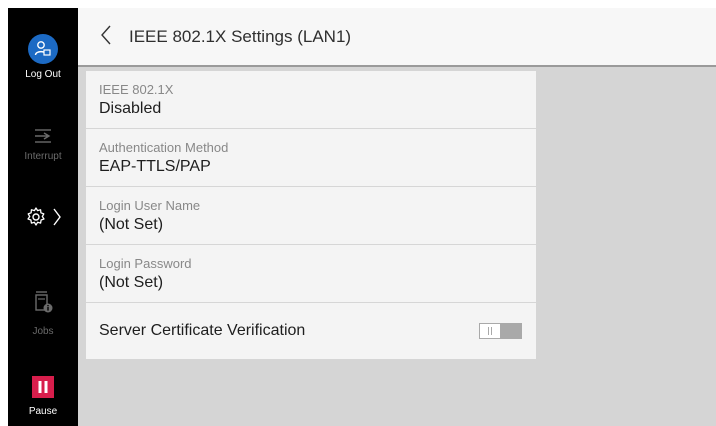 The width and height of the screenshot is (716, 426). What do you see at coordinates (150, 205) in the screenshot?
I see `setting-label: Login User Name` at bounding box center [150, 205].